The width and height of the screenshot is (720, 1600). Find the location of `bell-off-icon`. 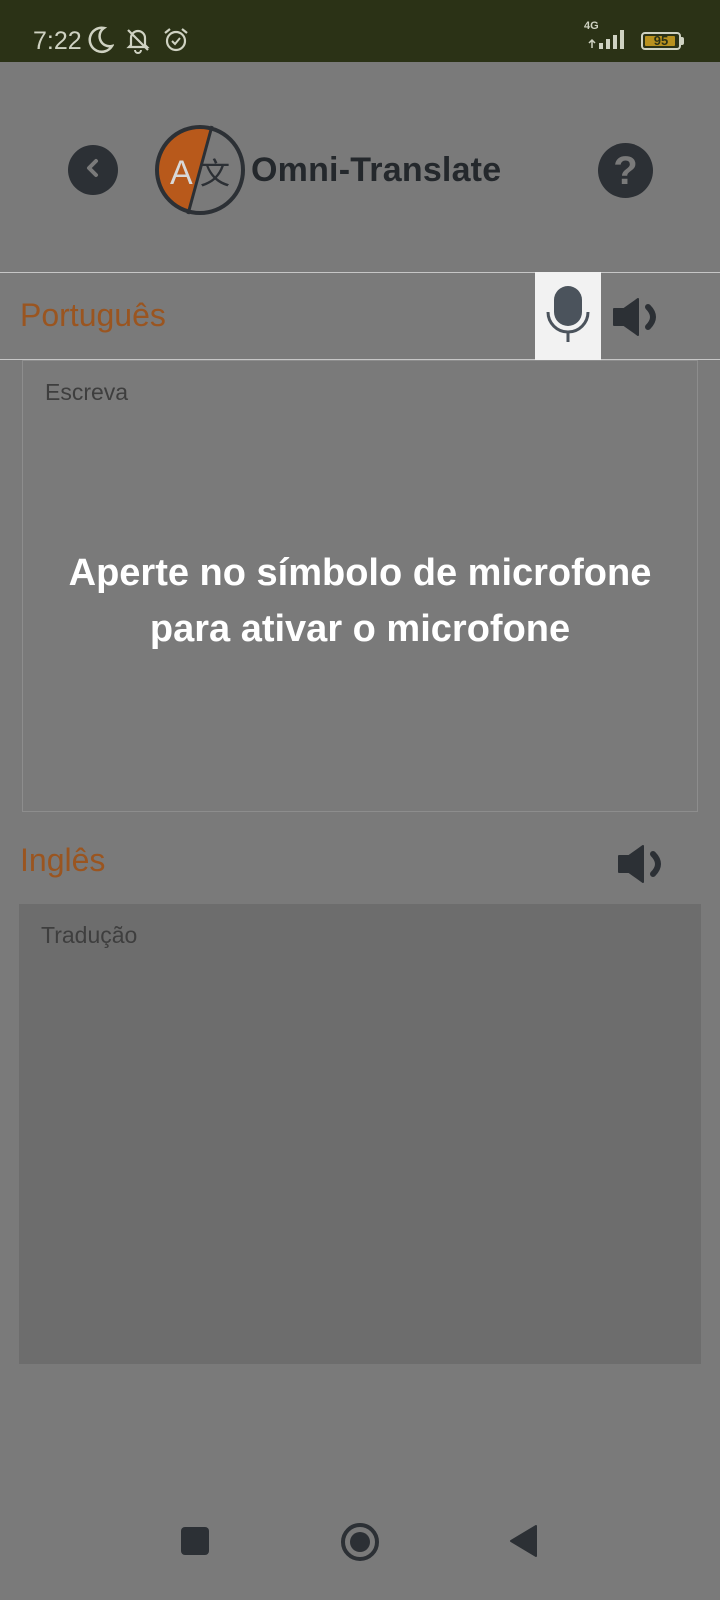

bell-off-icon is located at coordinates (138, 42).